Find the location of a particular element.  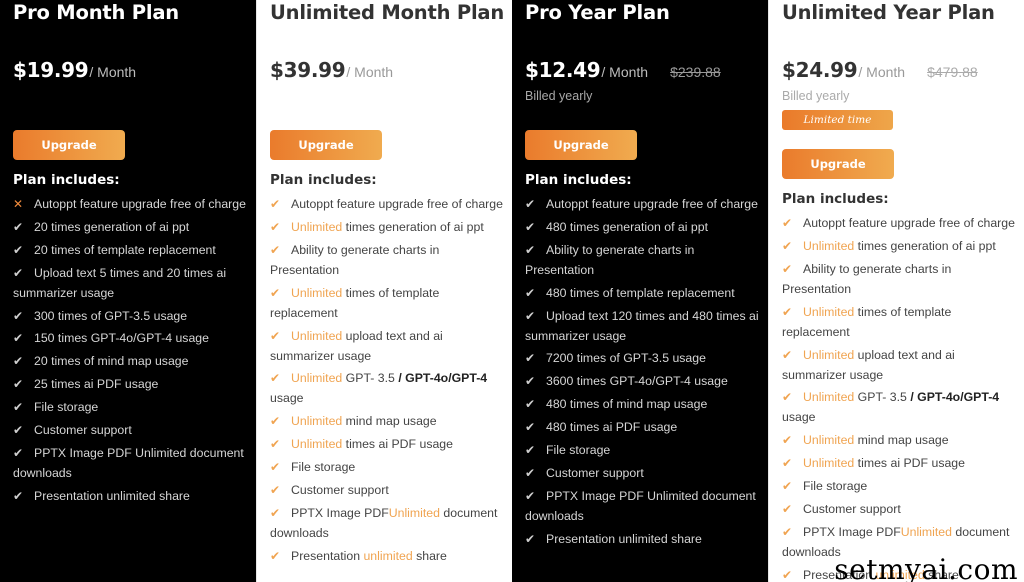

price-row: $24.99 / Month $479.88 is located at coordinates (903, 71).